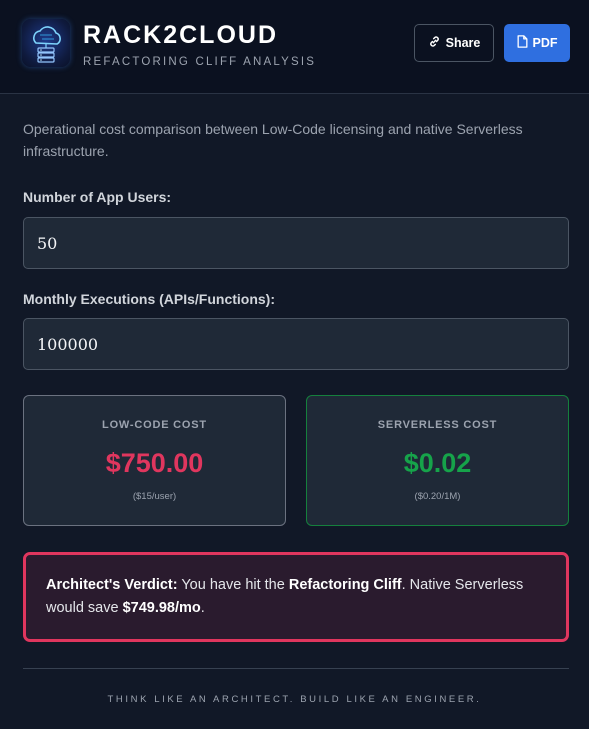  What do you see at coordinates (149, 299) in the screenshot?
I see `executions-label: Monthly Executions (APIs/Functions):` at bounding box center [149, 299].